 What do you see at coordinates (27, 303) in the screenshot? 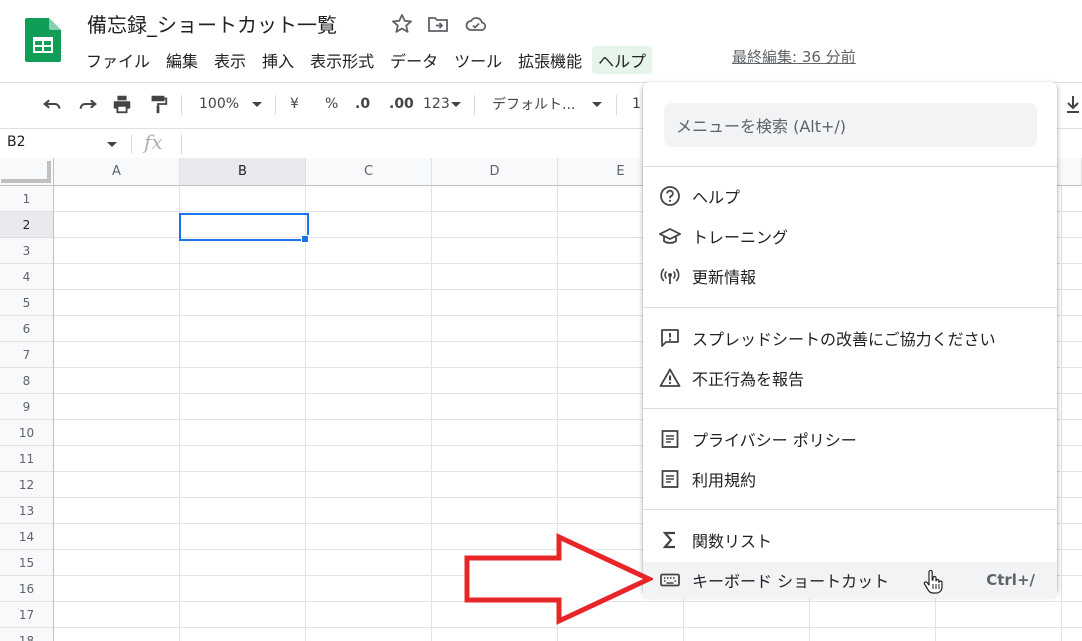
I see `row-header: 5` at bounding box center [27, 303].